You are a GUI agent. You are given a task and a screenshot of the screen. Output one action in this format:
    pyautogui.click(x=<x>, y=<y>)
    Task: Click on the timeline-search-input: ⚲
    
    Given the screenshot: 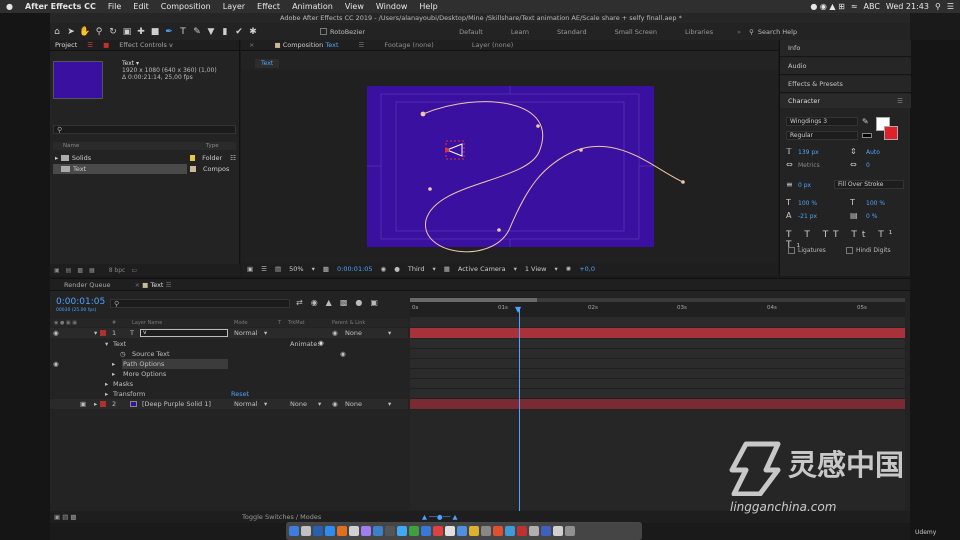 What is the action you would take?
    pyautogui.click(x=200, y=303)
    